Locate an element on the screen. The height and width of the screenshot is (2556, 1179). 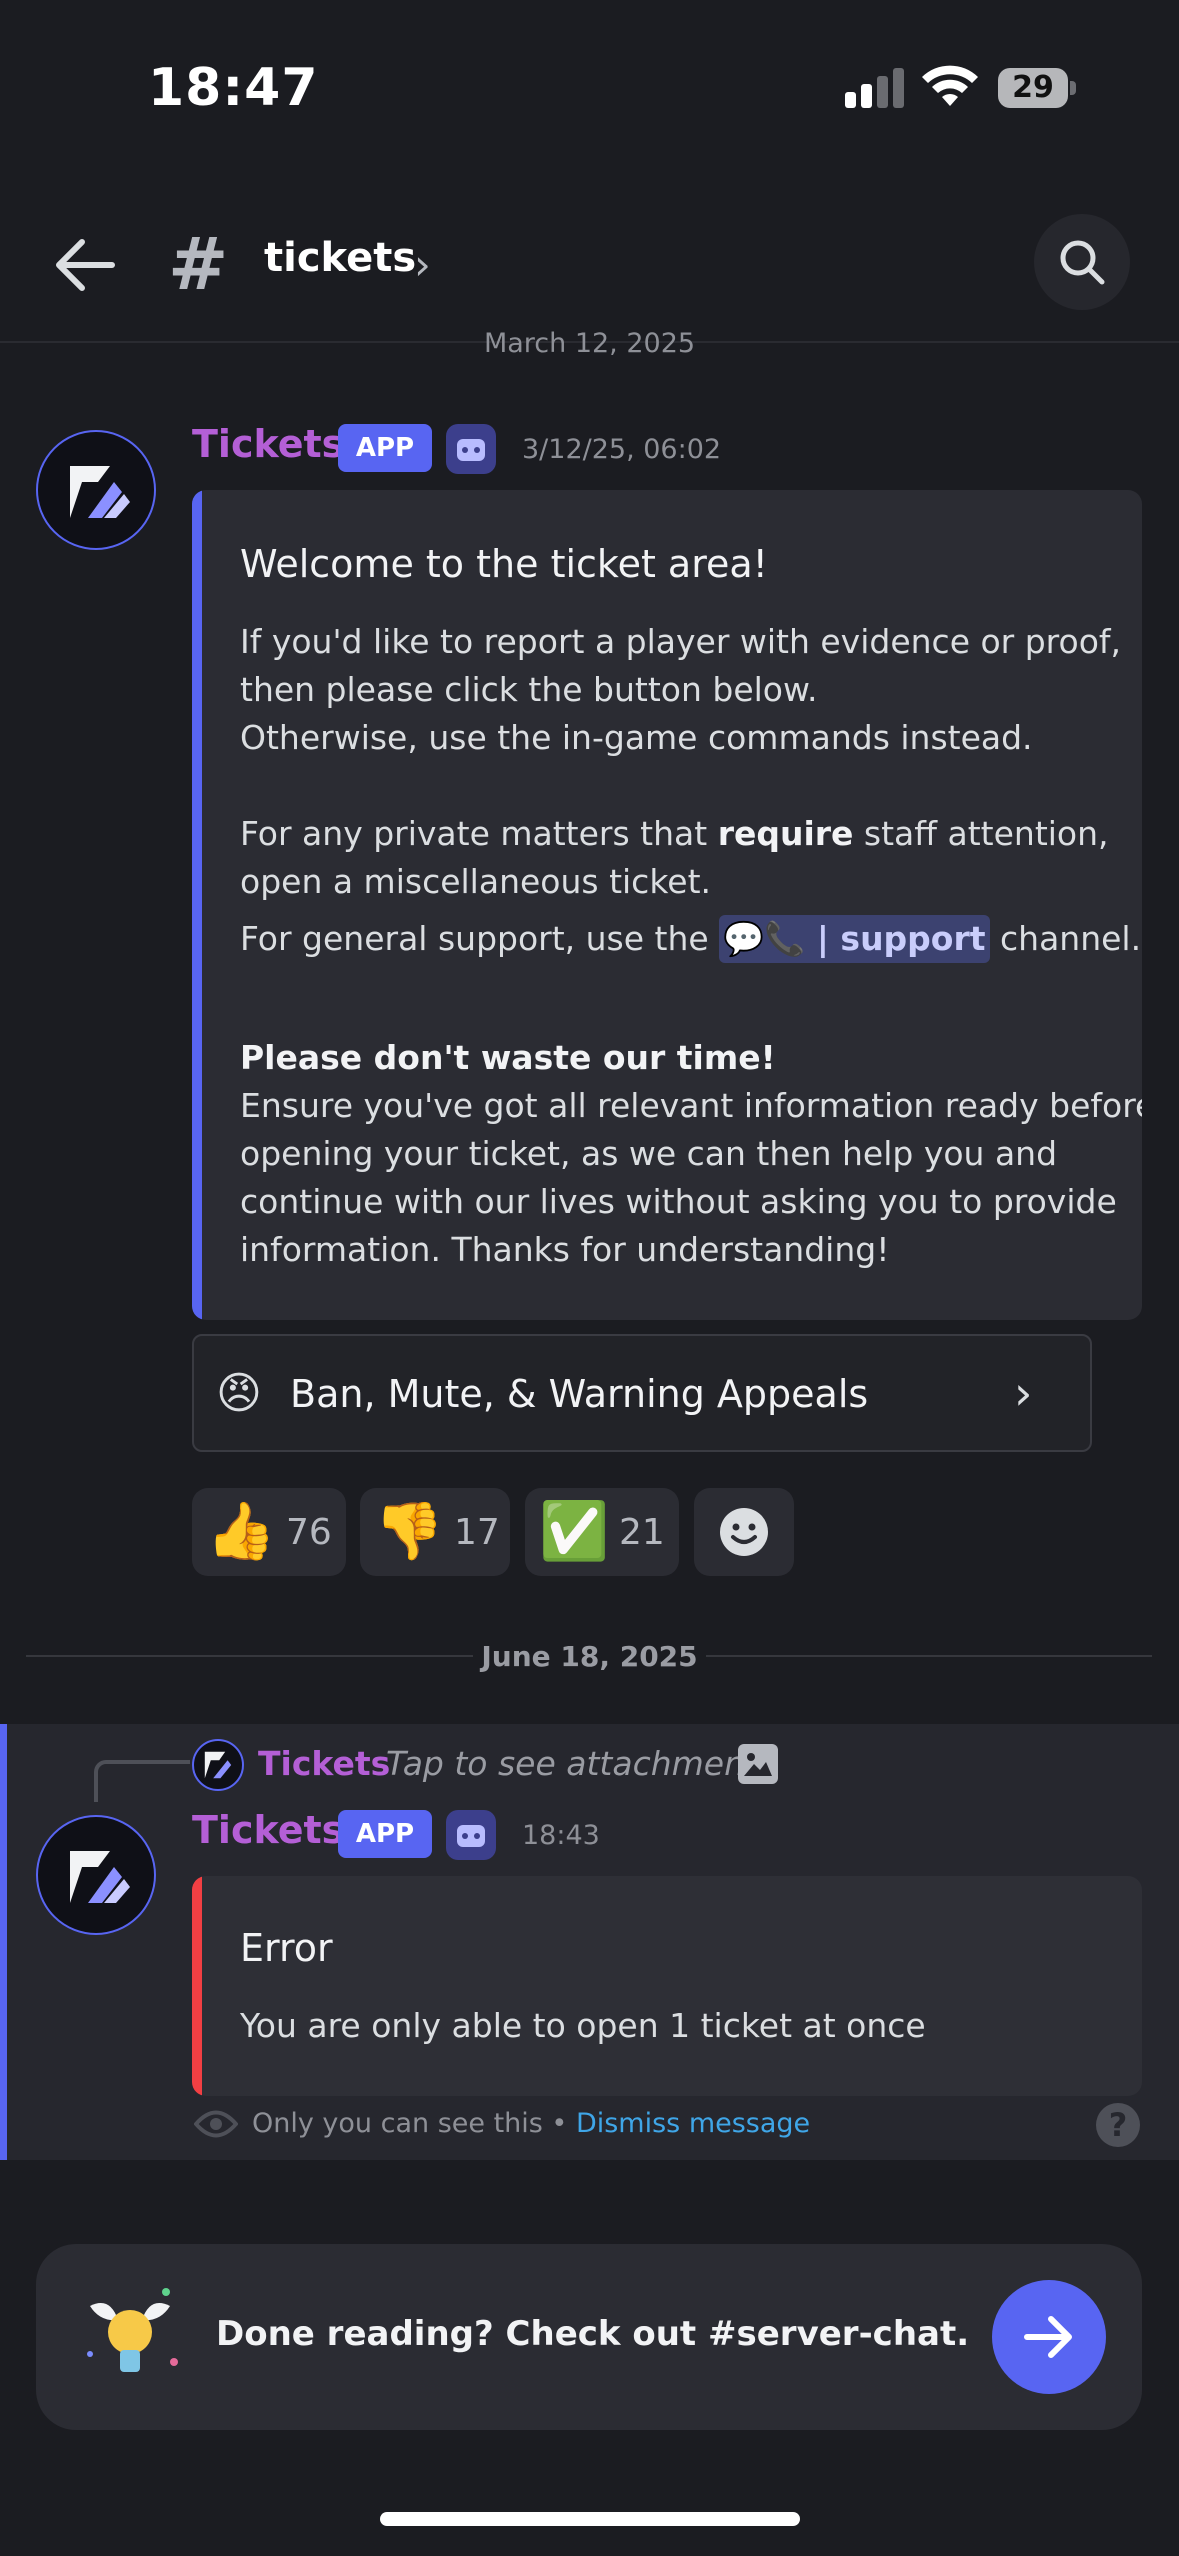
dismiss-message-link: Dismiss message is located at coordinates (693, 2123).